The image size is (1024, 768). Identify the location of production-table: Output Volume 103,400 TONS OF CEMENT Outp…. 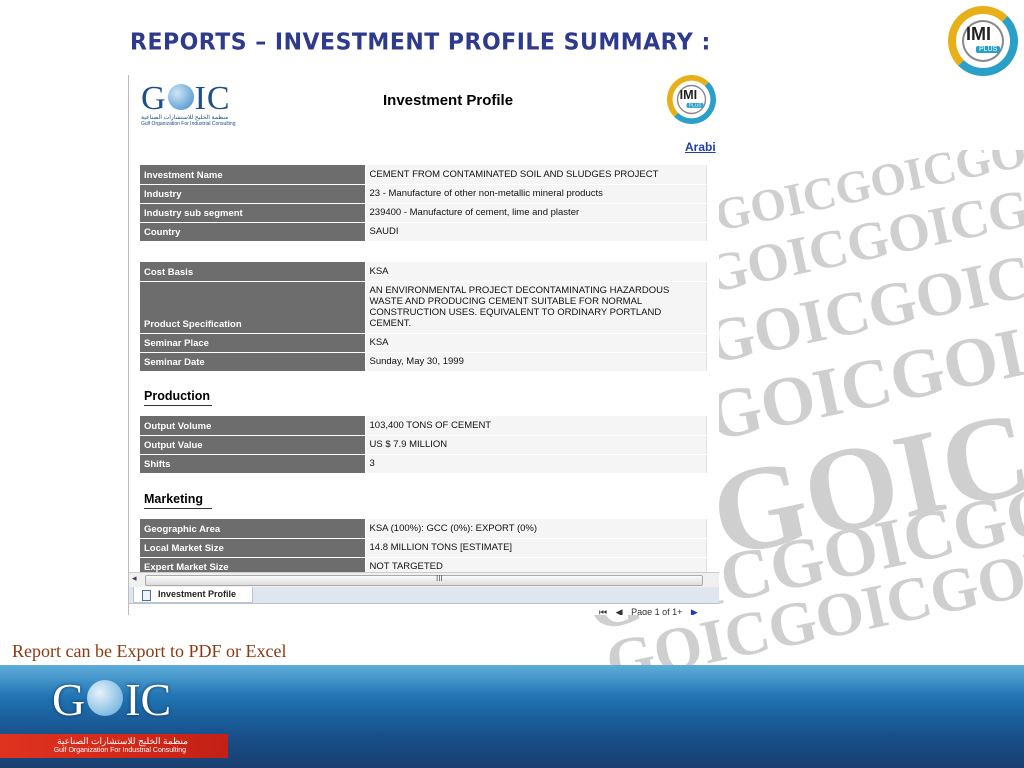
(423, 445).